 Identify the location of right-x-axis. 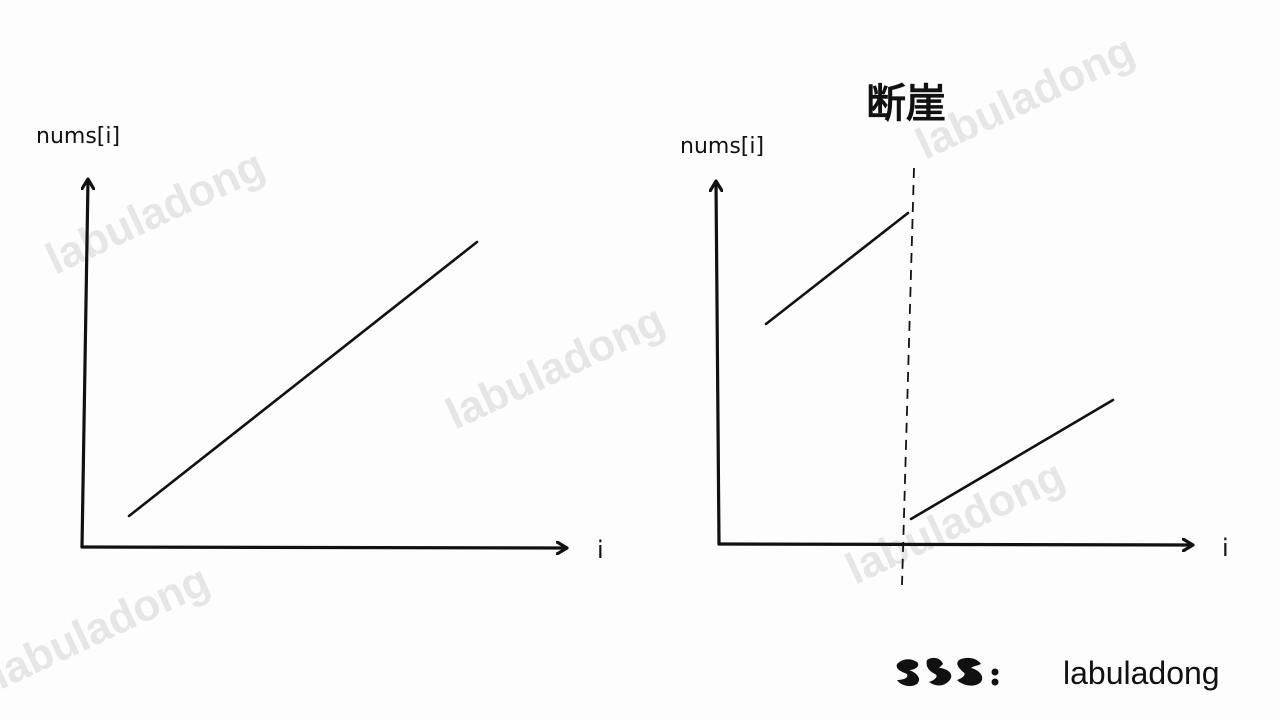
(954, 544).